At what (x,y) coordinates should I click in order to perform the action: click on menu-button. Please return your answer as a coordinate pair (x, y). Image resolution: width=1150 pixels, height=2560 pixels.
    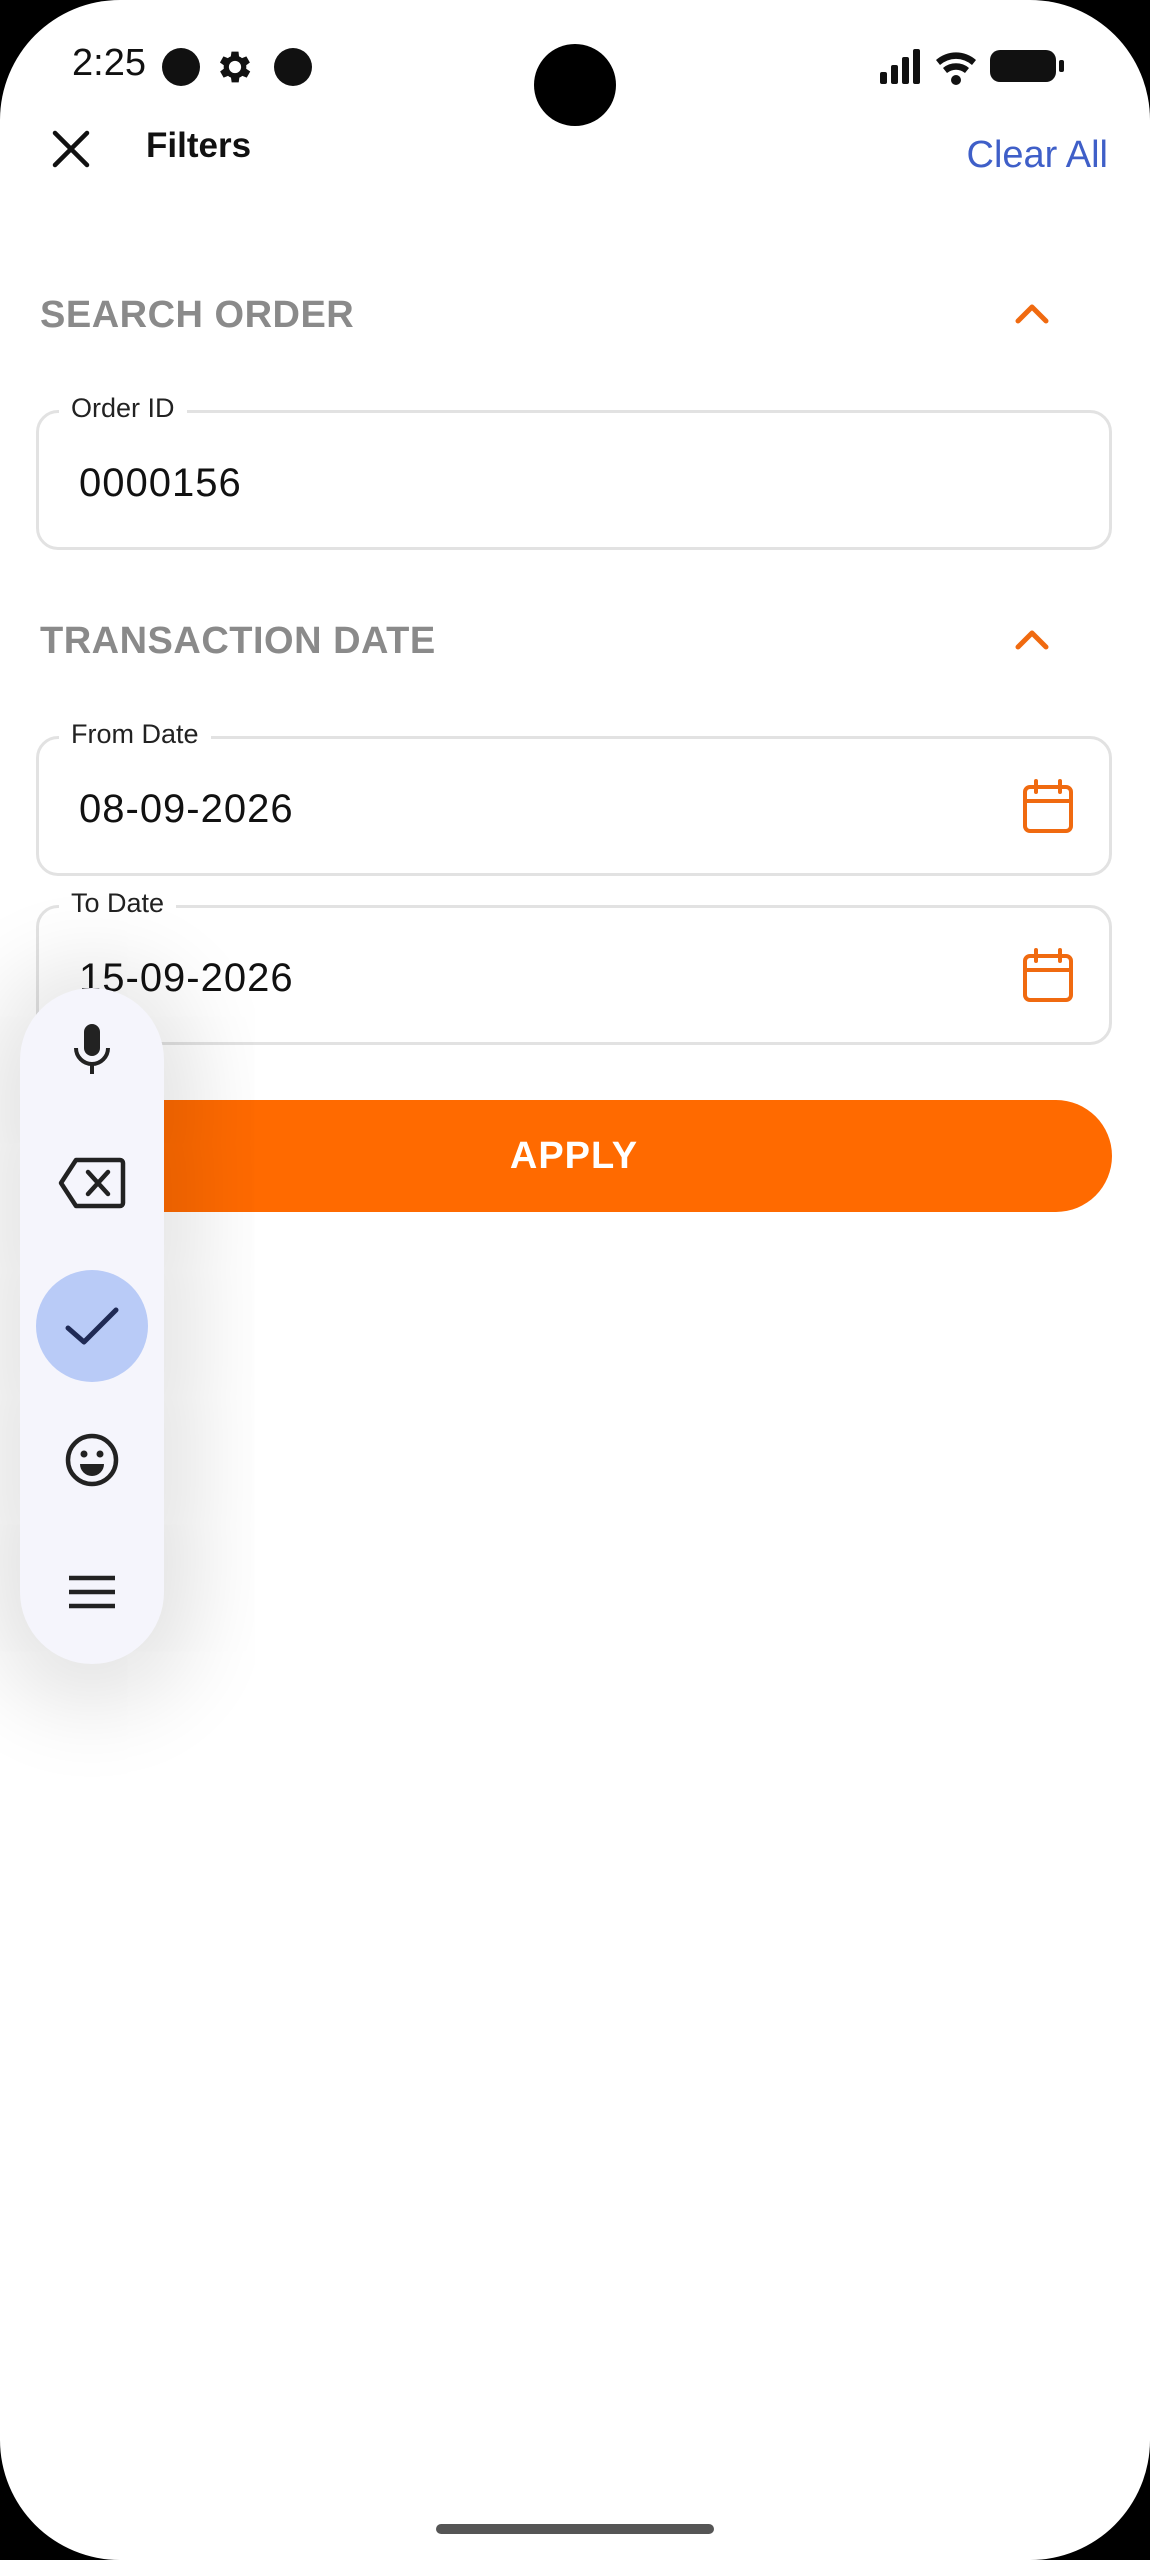
    Looking at the image, I should click on (92, 1592).